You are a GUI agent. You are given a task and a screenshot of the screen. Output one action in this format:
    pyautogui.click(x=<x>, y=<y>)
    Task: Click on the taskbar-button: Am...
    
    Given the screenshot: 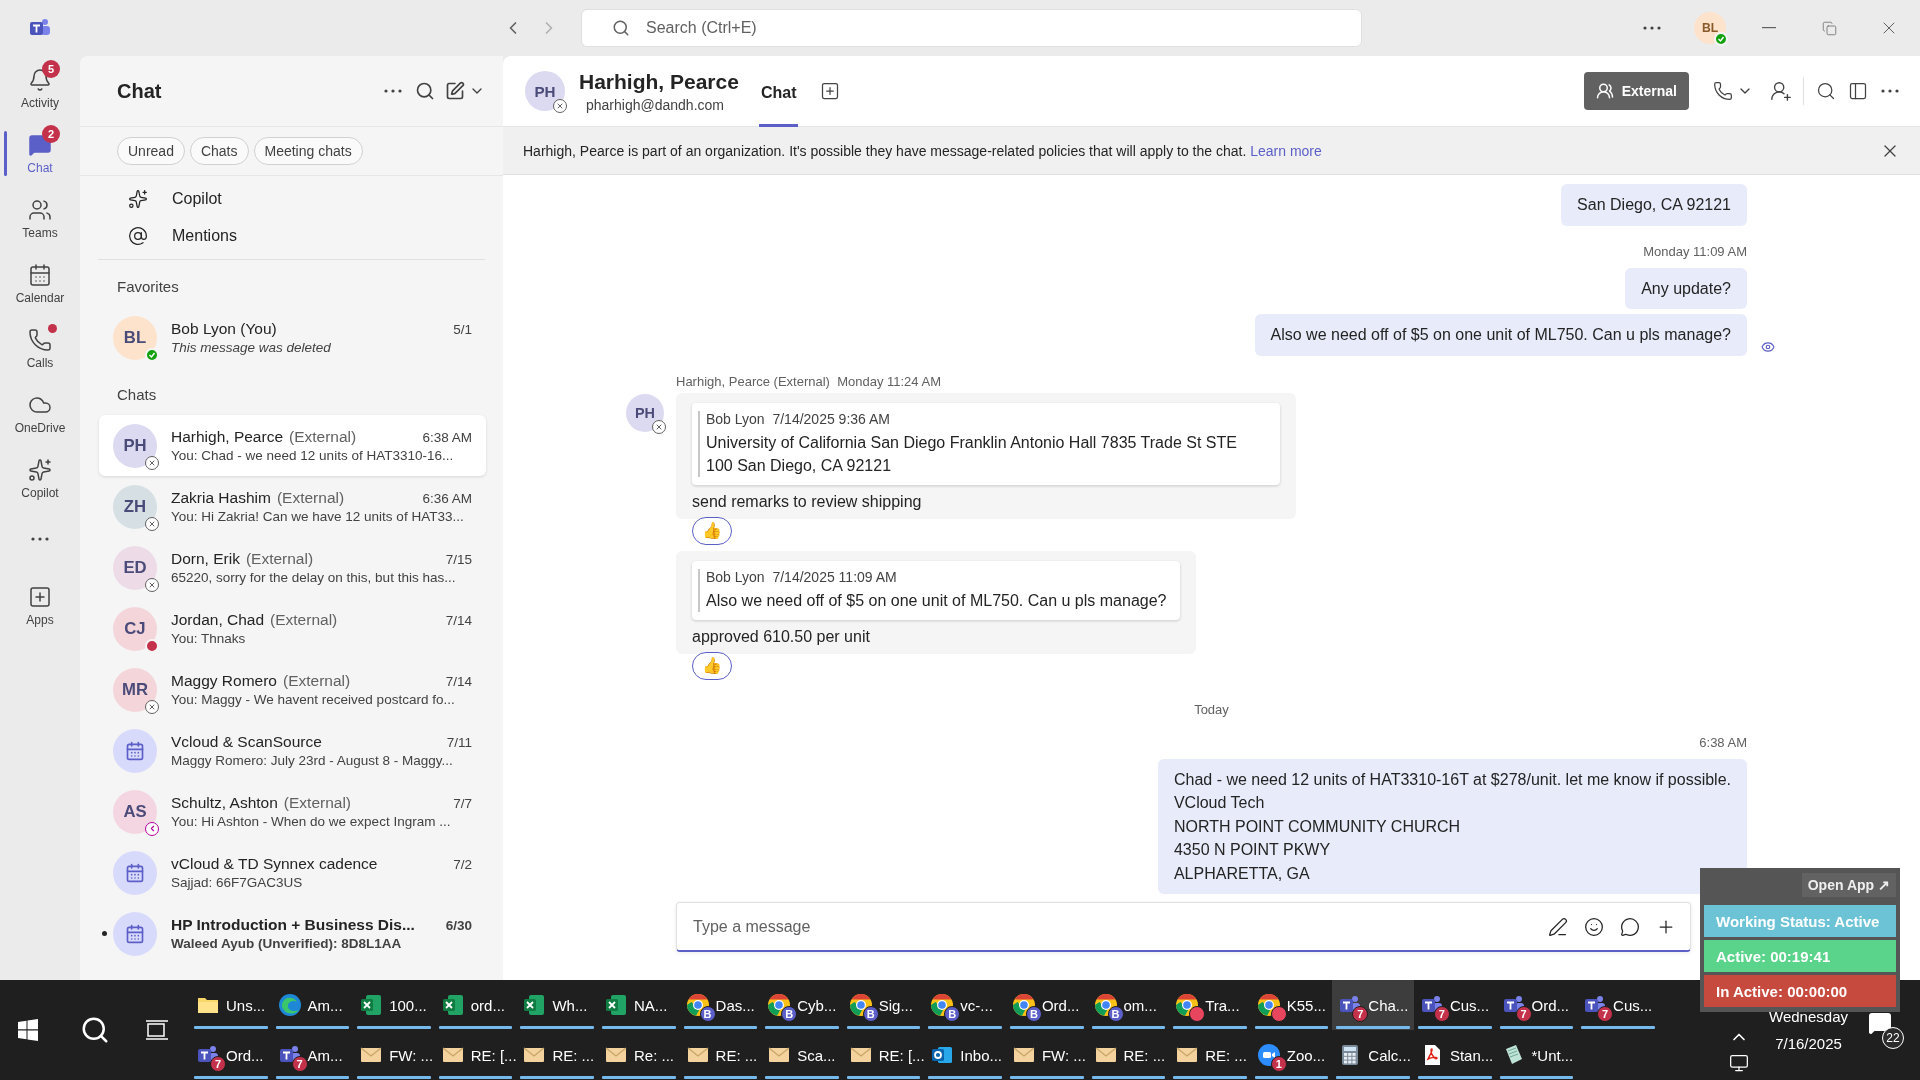 What is the action you would take?
    pyautogui.click(x=312, y=1005)
    